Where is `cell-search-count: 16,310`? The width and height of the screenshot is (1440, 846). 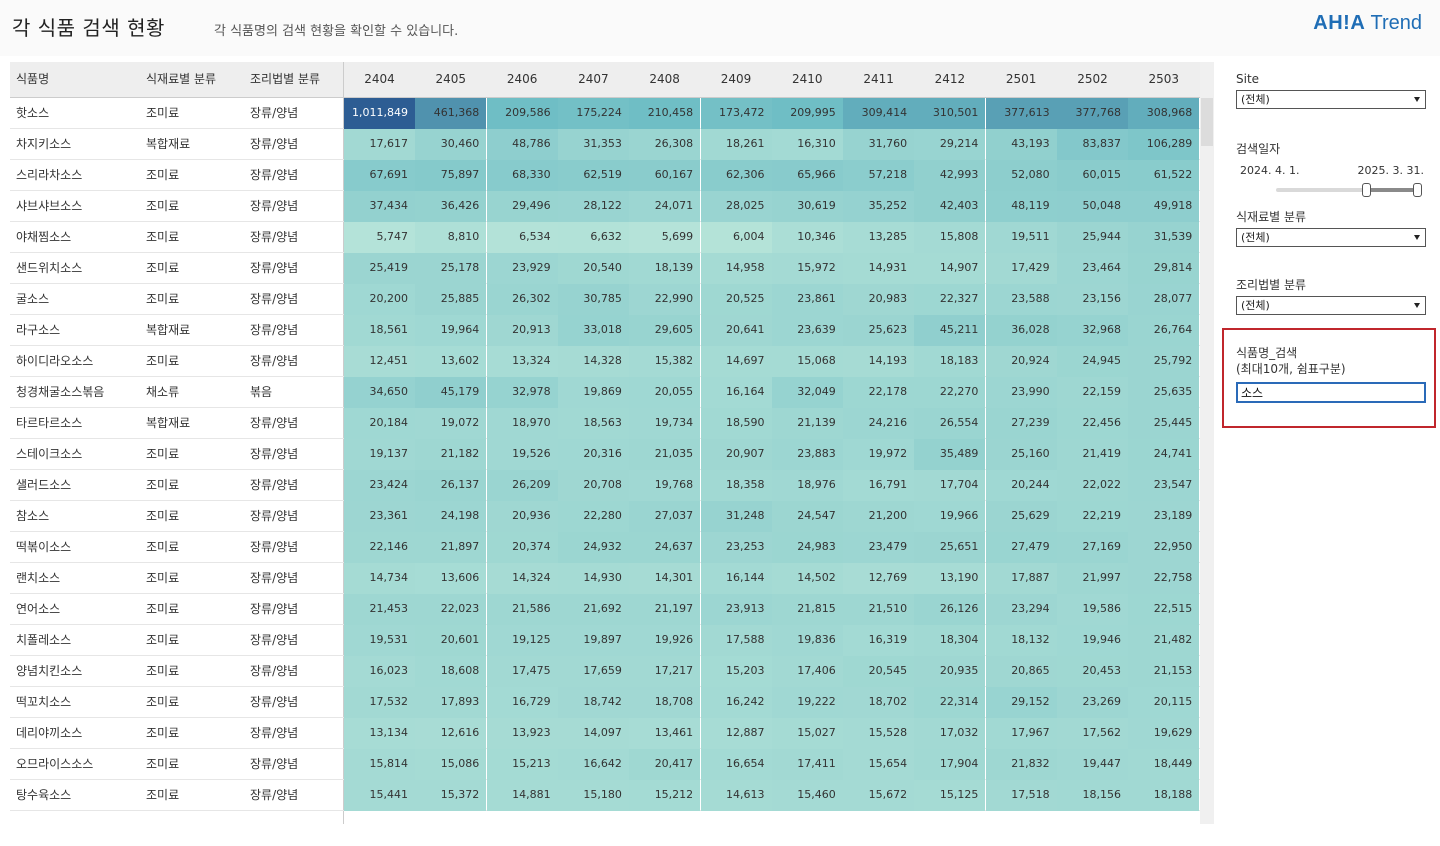
cell-search-count: 16,310 is located at coordinates (807, 144).